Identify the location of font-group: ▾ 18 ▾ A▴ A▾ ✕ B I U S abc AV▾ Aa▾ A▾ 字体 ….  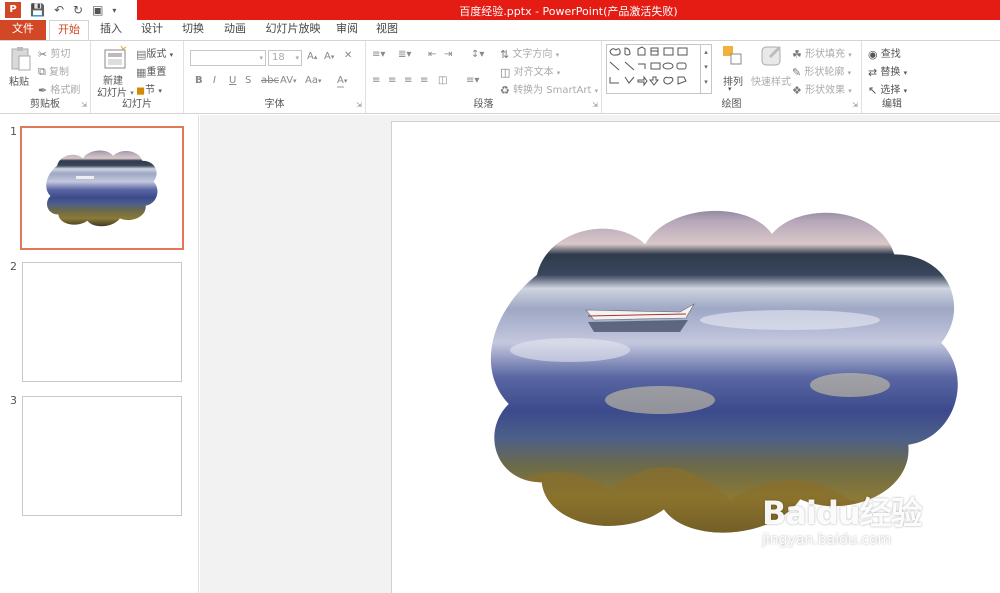
(275, 77).